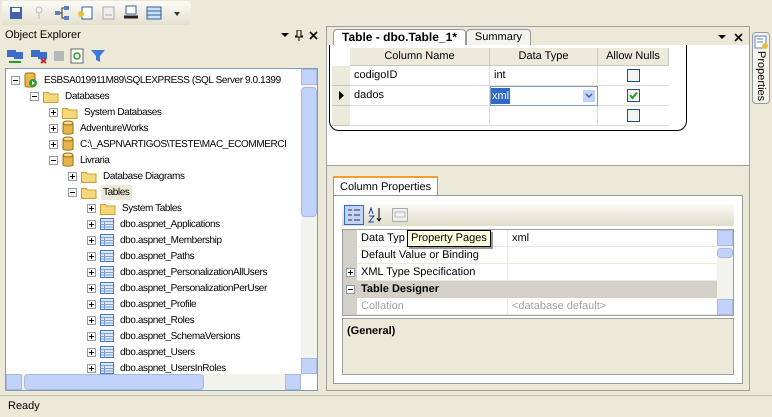 Image resolution: width=772 pixels, height=417 pixels. I want to click on tooltip: Property Pages, so click(449, 238).